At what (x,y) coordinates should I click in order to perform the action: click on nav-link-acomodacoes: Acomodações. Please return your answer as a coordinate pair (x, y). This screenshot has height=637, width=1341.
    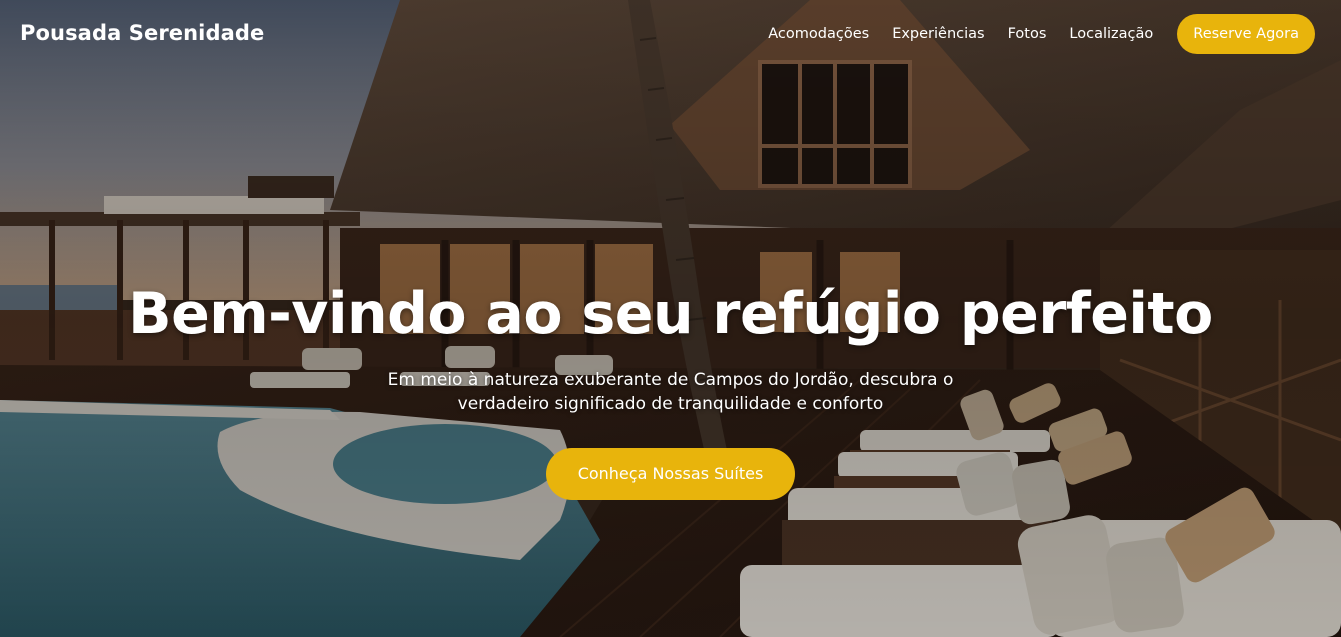
    Looking at the image, I should click on (818, 34).